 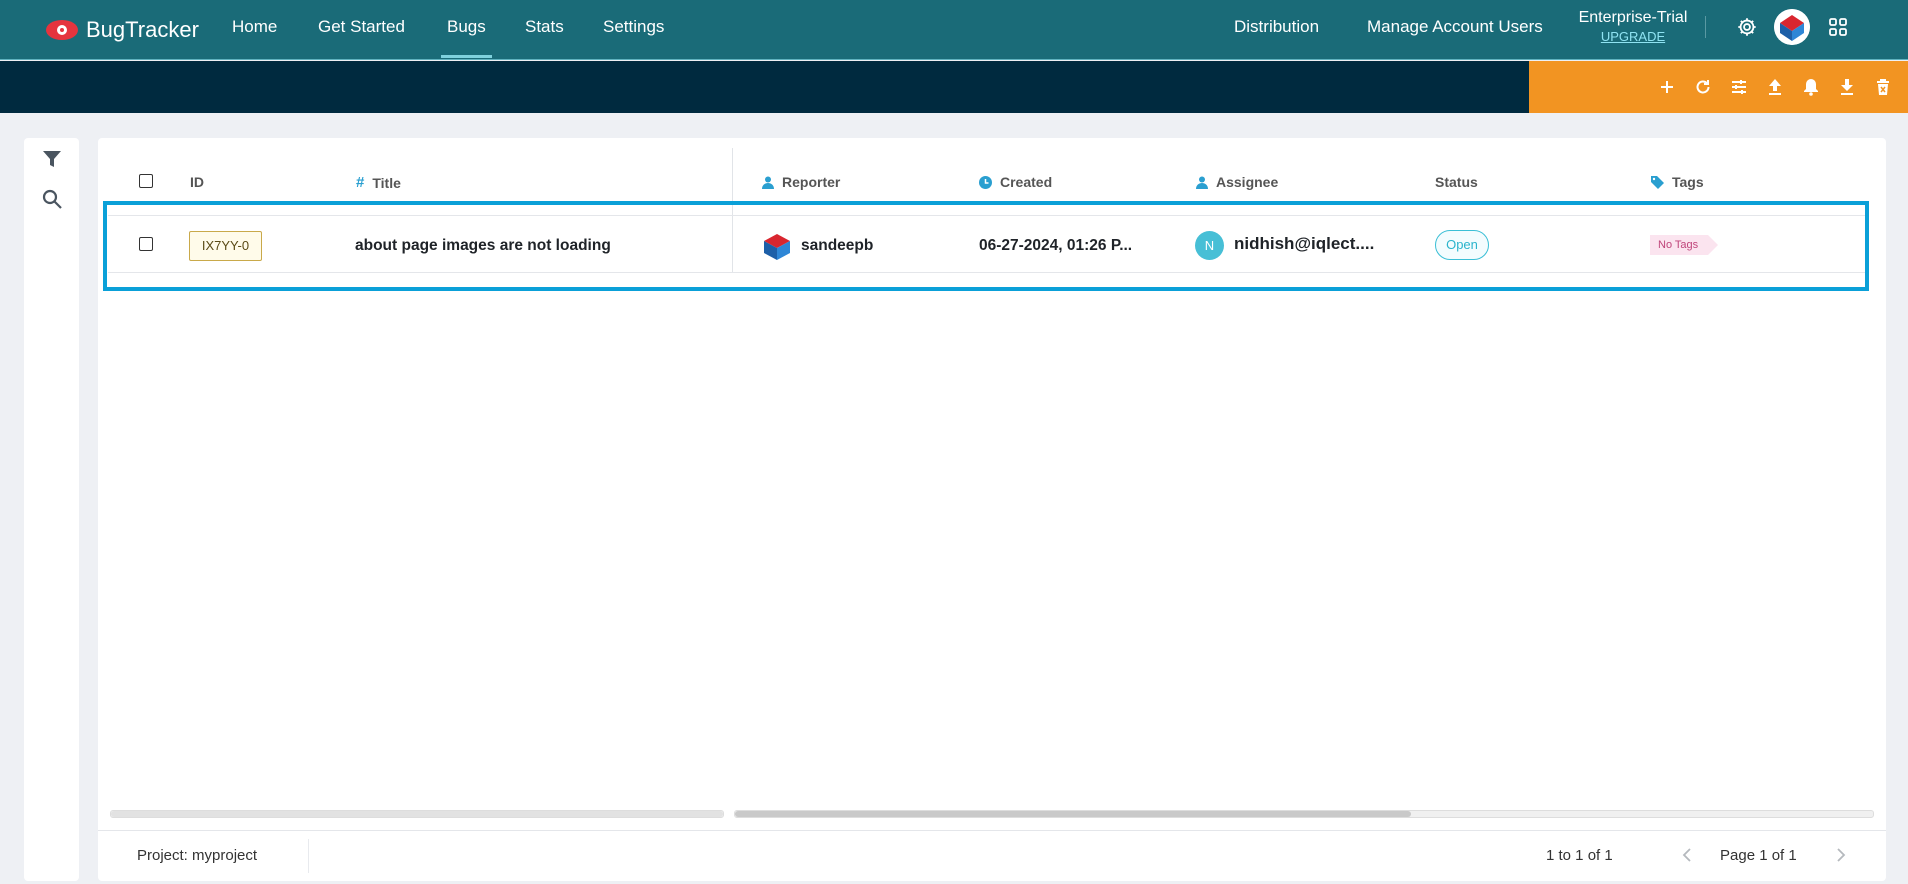 What do you see at coordinates (1276, 30) in the screenshot?
I see `nav-distribution: Distribution` at bounding box center [1276, 30].